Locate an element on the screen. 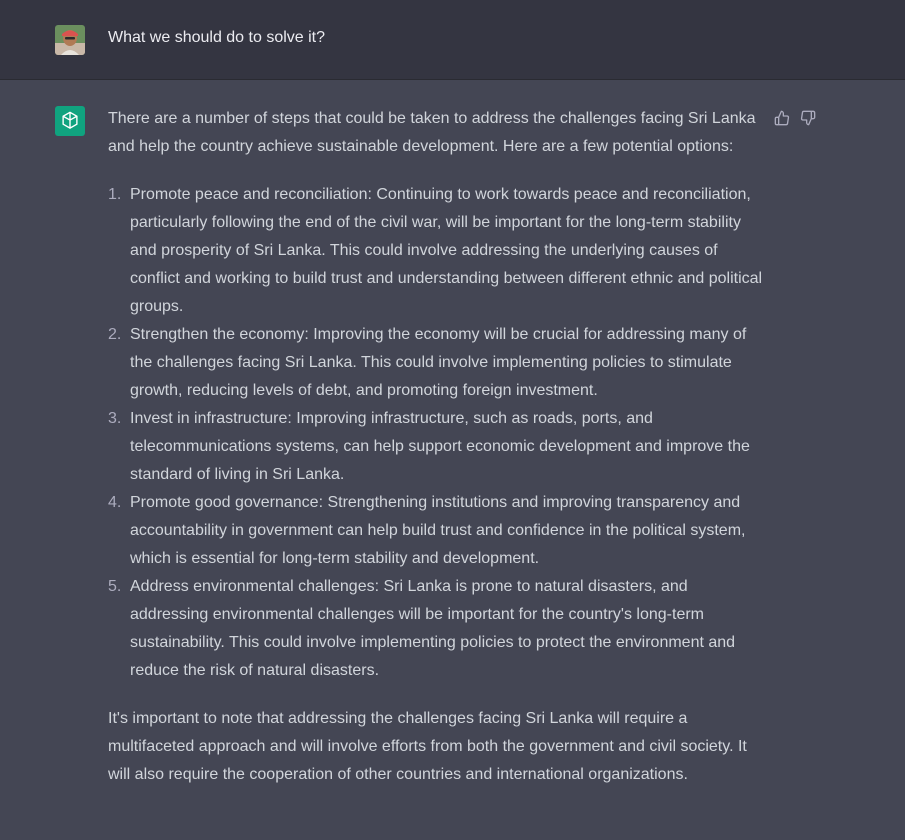 The height and width of the screenshot is (840, 905). list-item-number: 4. is located at coordinates (115, 502).